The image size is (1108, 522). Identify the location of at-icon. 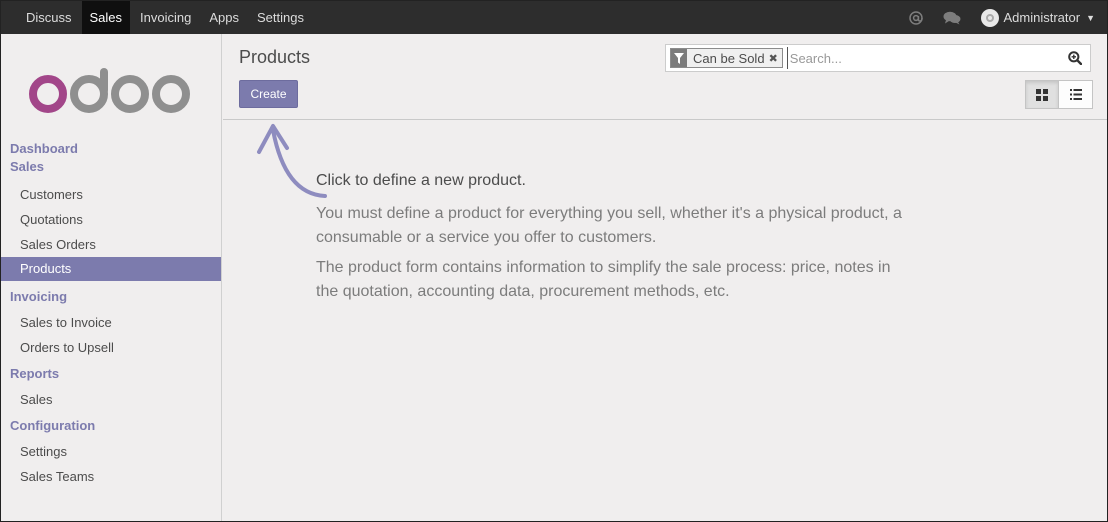
(915, 17).